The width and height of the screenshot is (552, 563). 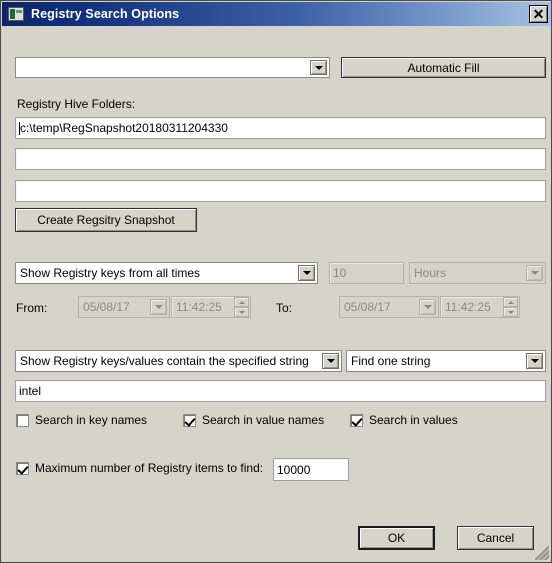 I want to click on to-time-spin-buttons, so click(x=510, y=307).